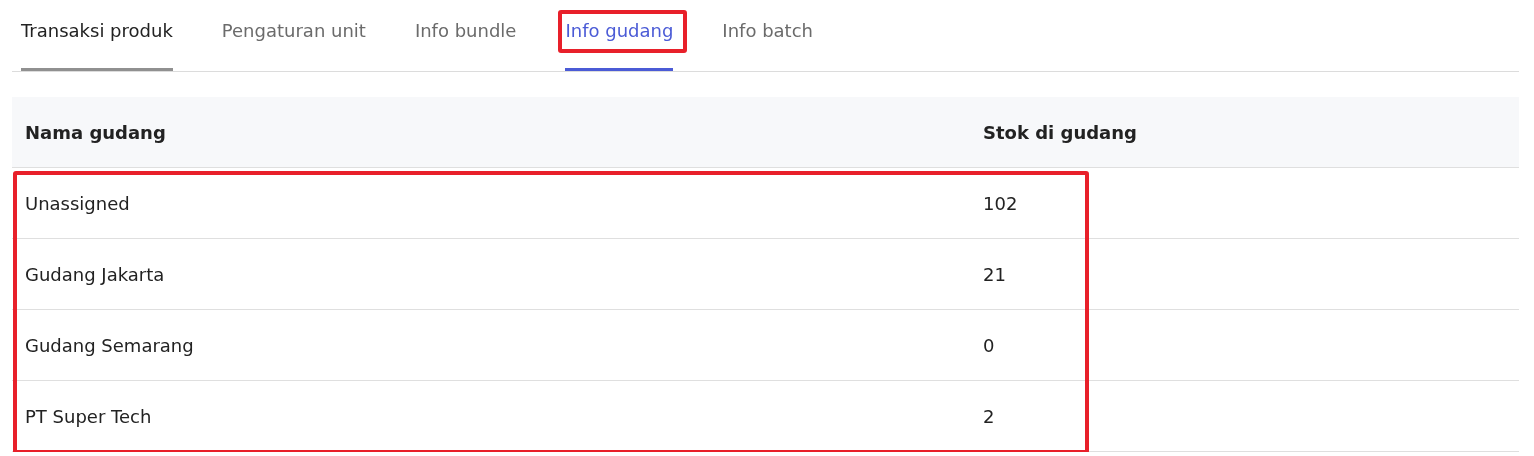 The height and width of the screenshot is (456, 1534). Describe the element at coordinates (767, 35) in the screenshot. I see `tab: Info batch` at that location.